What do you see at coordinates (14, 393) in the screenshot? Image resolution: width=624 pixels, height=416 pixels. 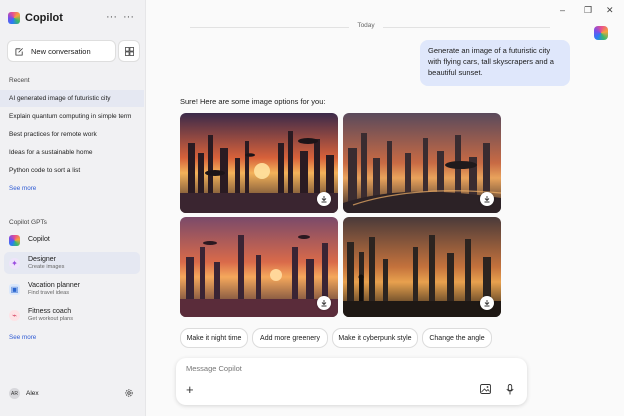 I see `avatar: AR` at bounding box center [14, 393].